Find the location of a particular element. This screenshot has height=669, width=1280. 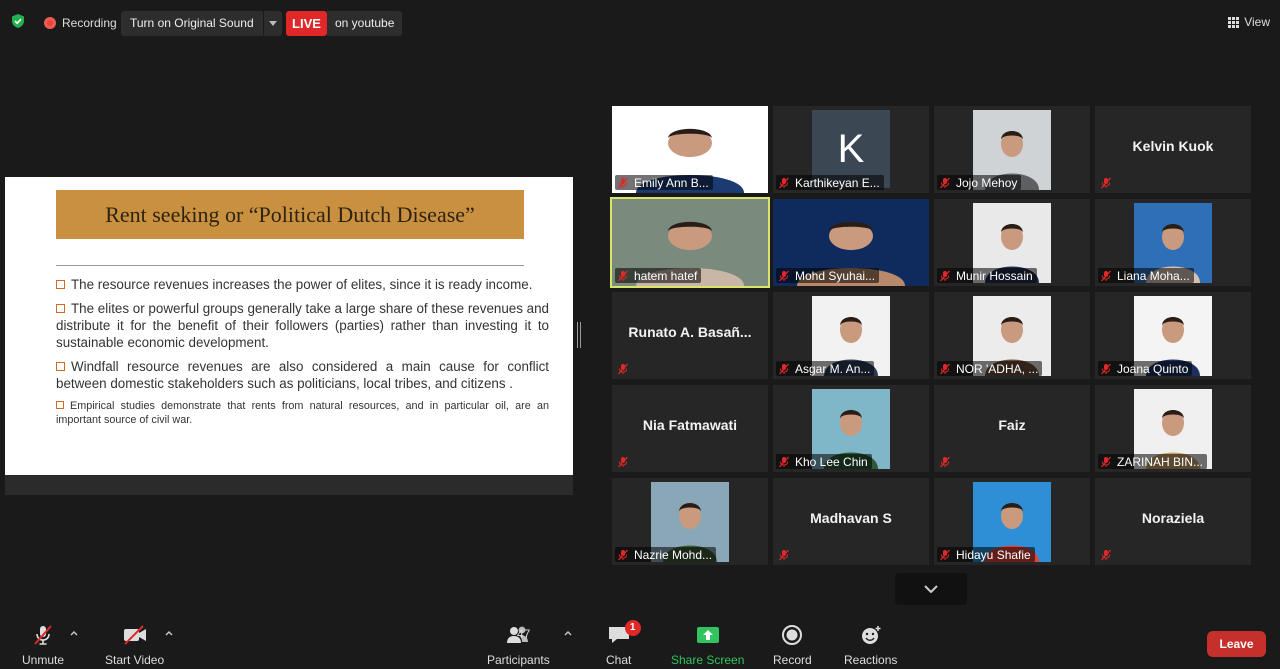

unmute-button: Unmute is located at coordinates (43, 644).